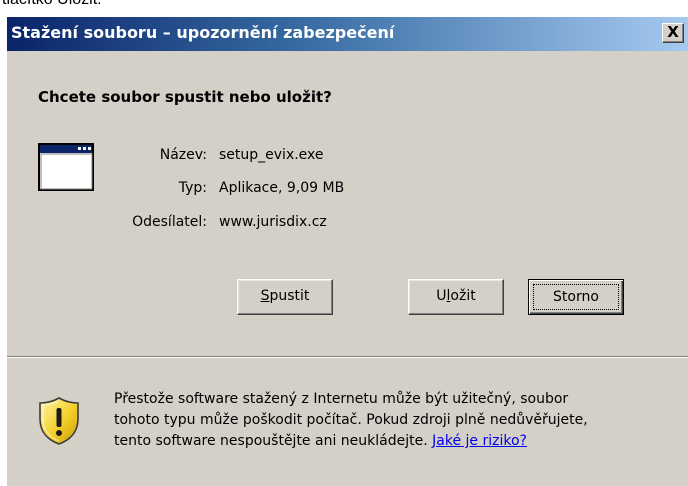 The width and height of the screenshot is (688, 486). What do you see at coordinates (185, 97) in the screenshot?
I see `dialog-question: Chcete soubor spustit nebo uložit?` at bounding box center [185, 97].